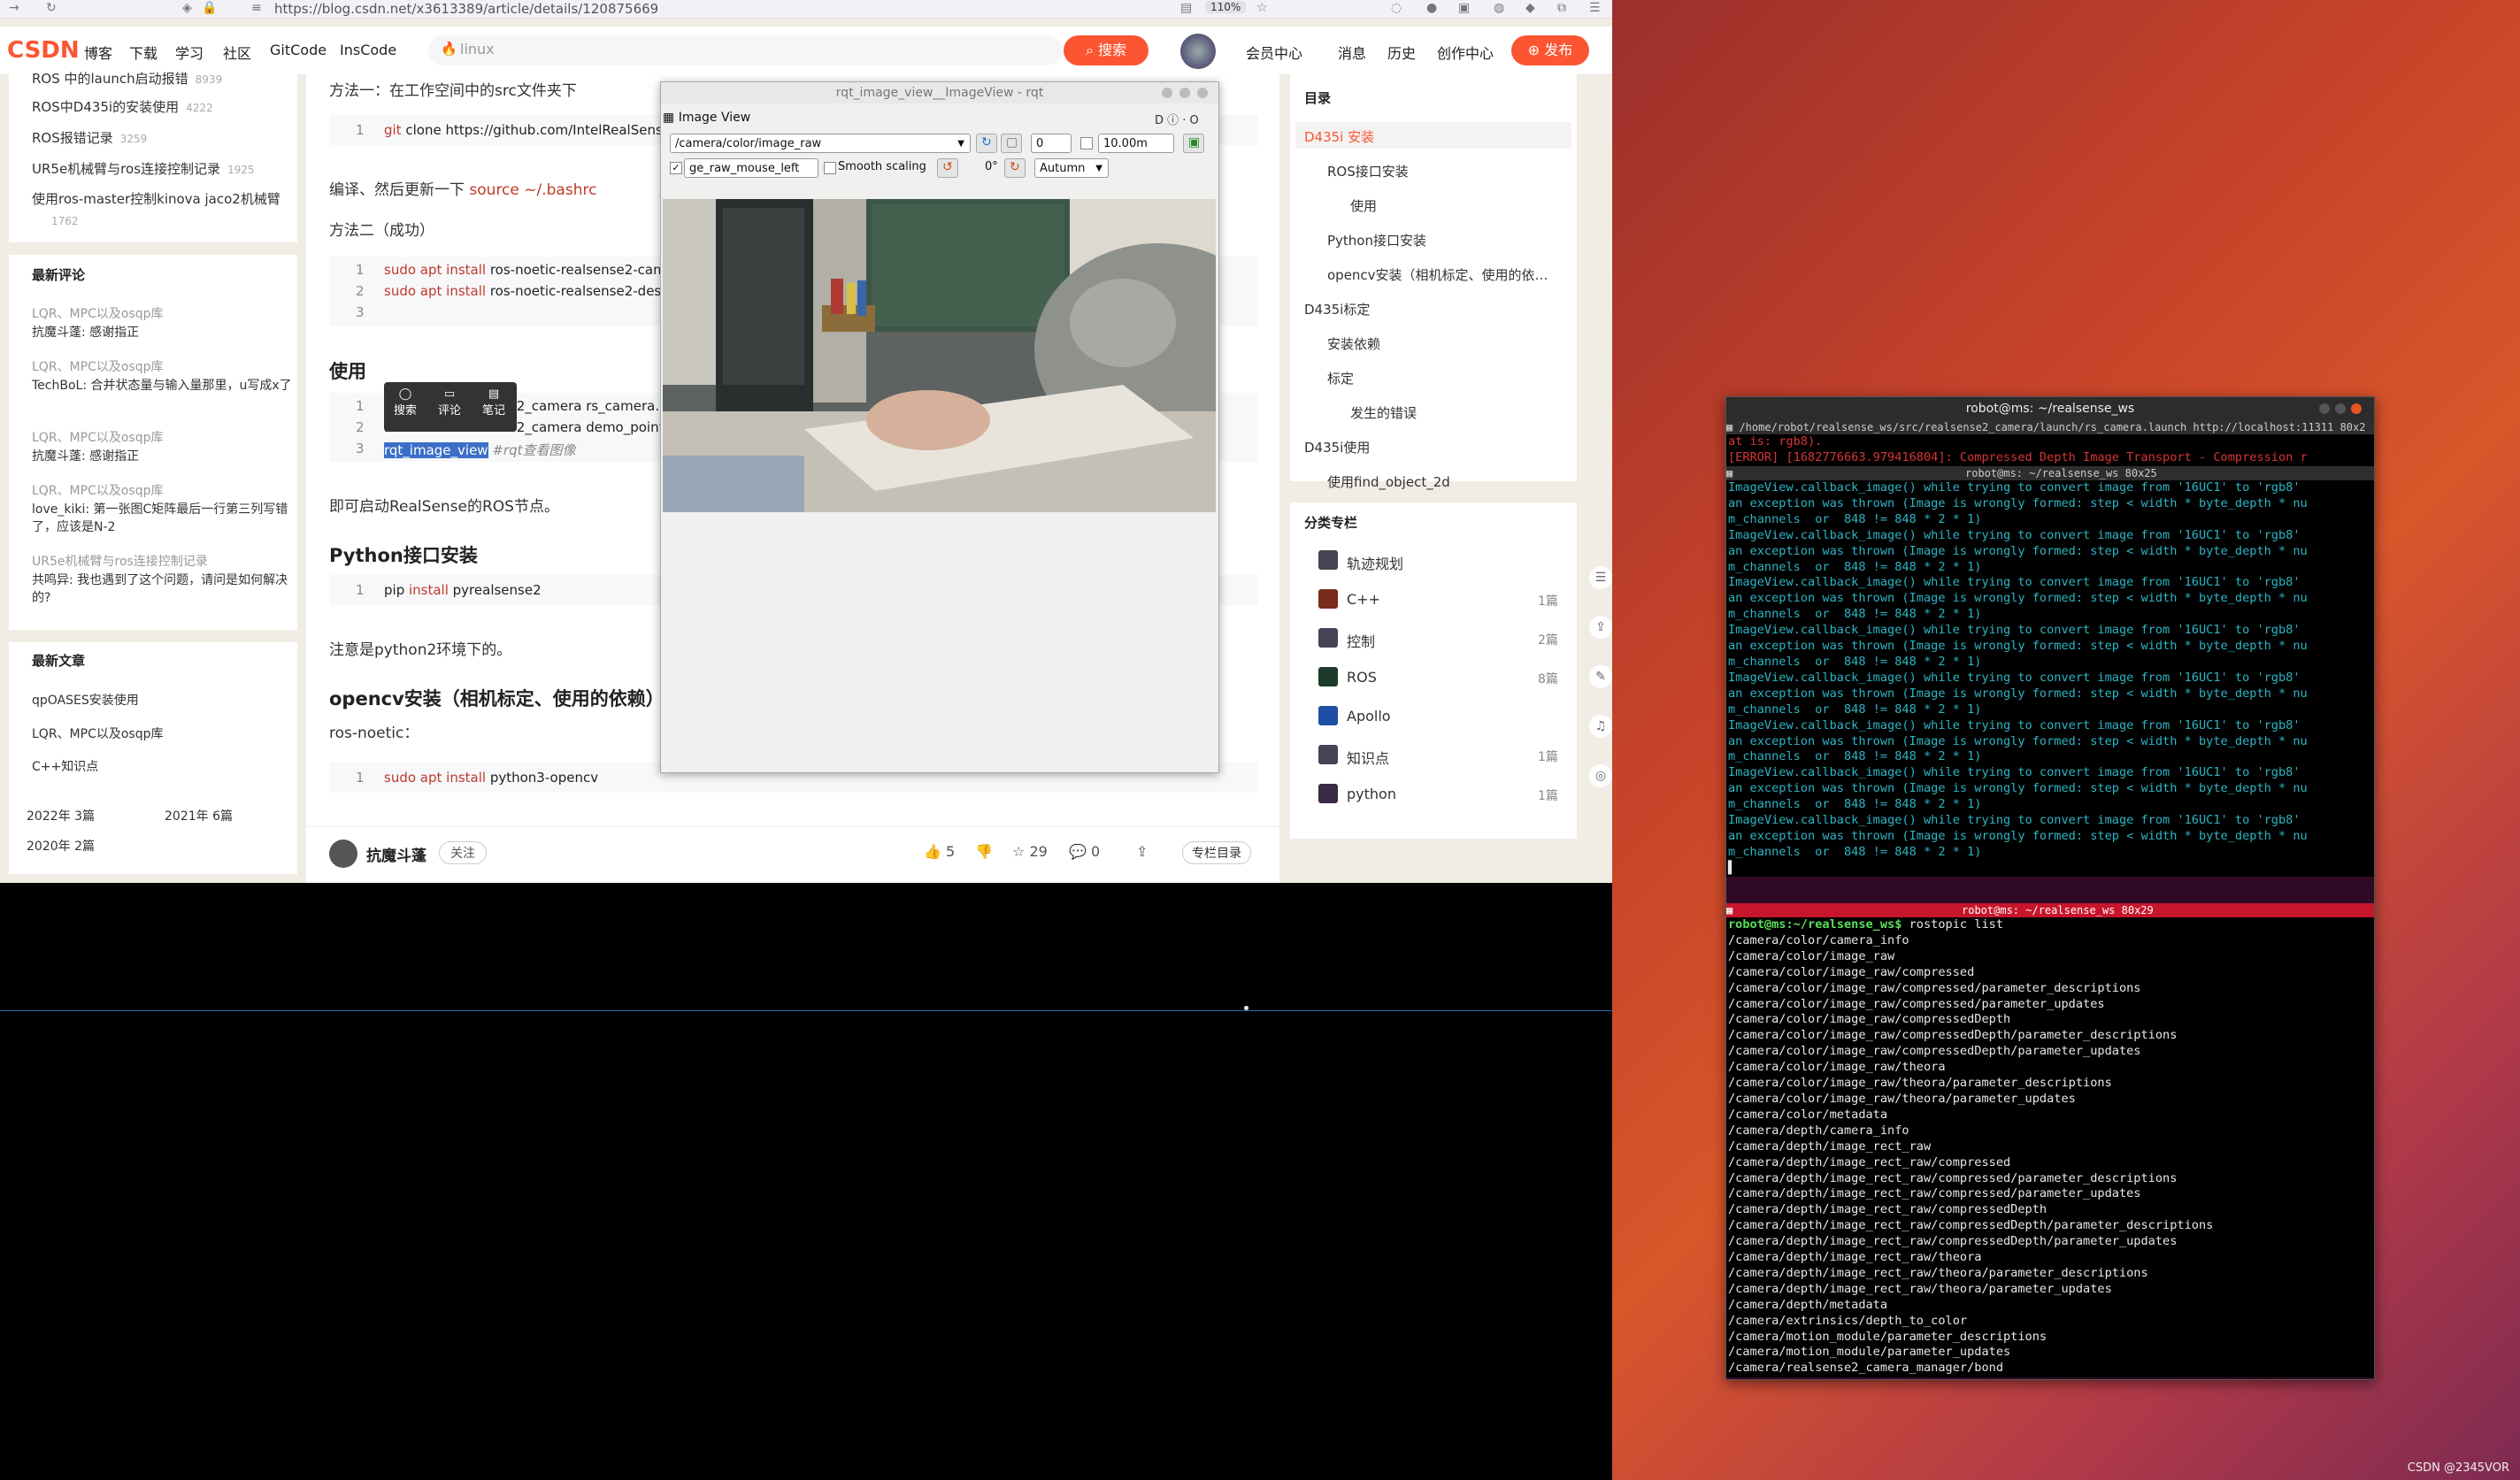 The width and height of the screenshot is (2520, 1480). Describe the element at coordinates (1433, 600) in the screenshot. I see `category-item: C++ 1篇` at that location.